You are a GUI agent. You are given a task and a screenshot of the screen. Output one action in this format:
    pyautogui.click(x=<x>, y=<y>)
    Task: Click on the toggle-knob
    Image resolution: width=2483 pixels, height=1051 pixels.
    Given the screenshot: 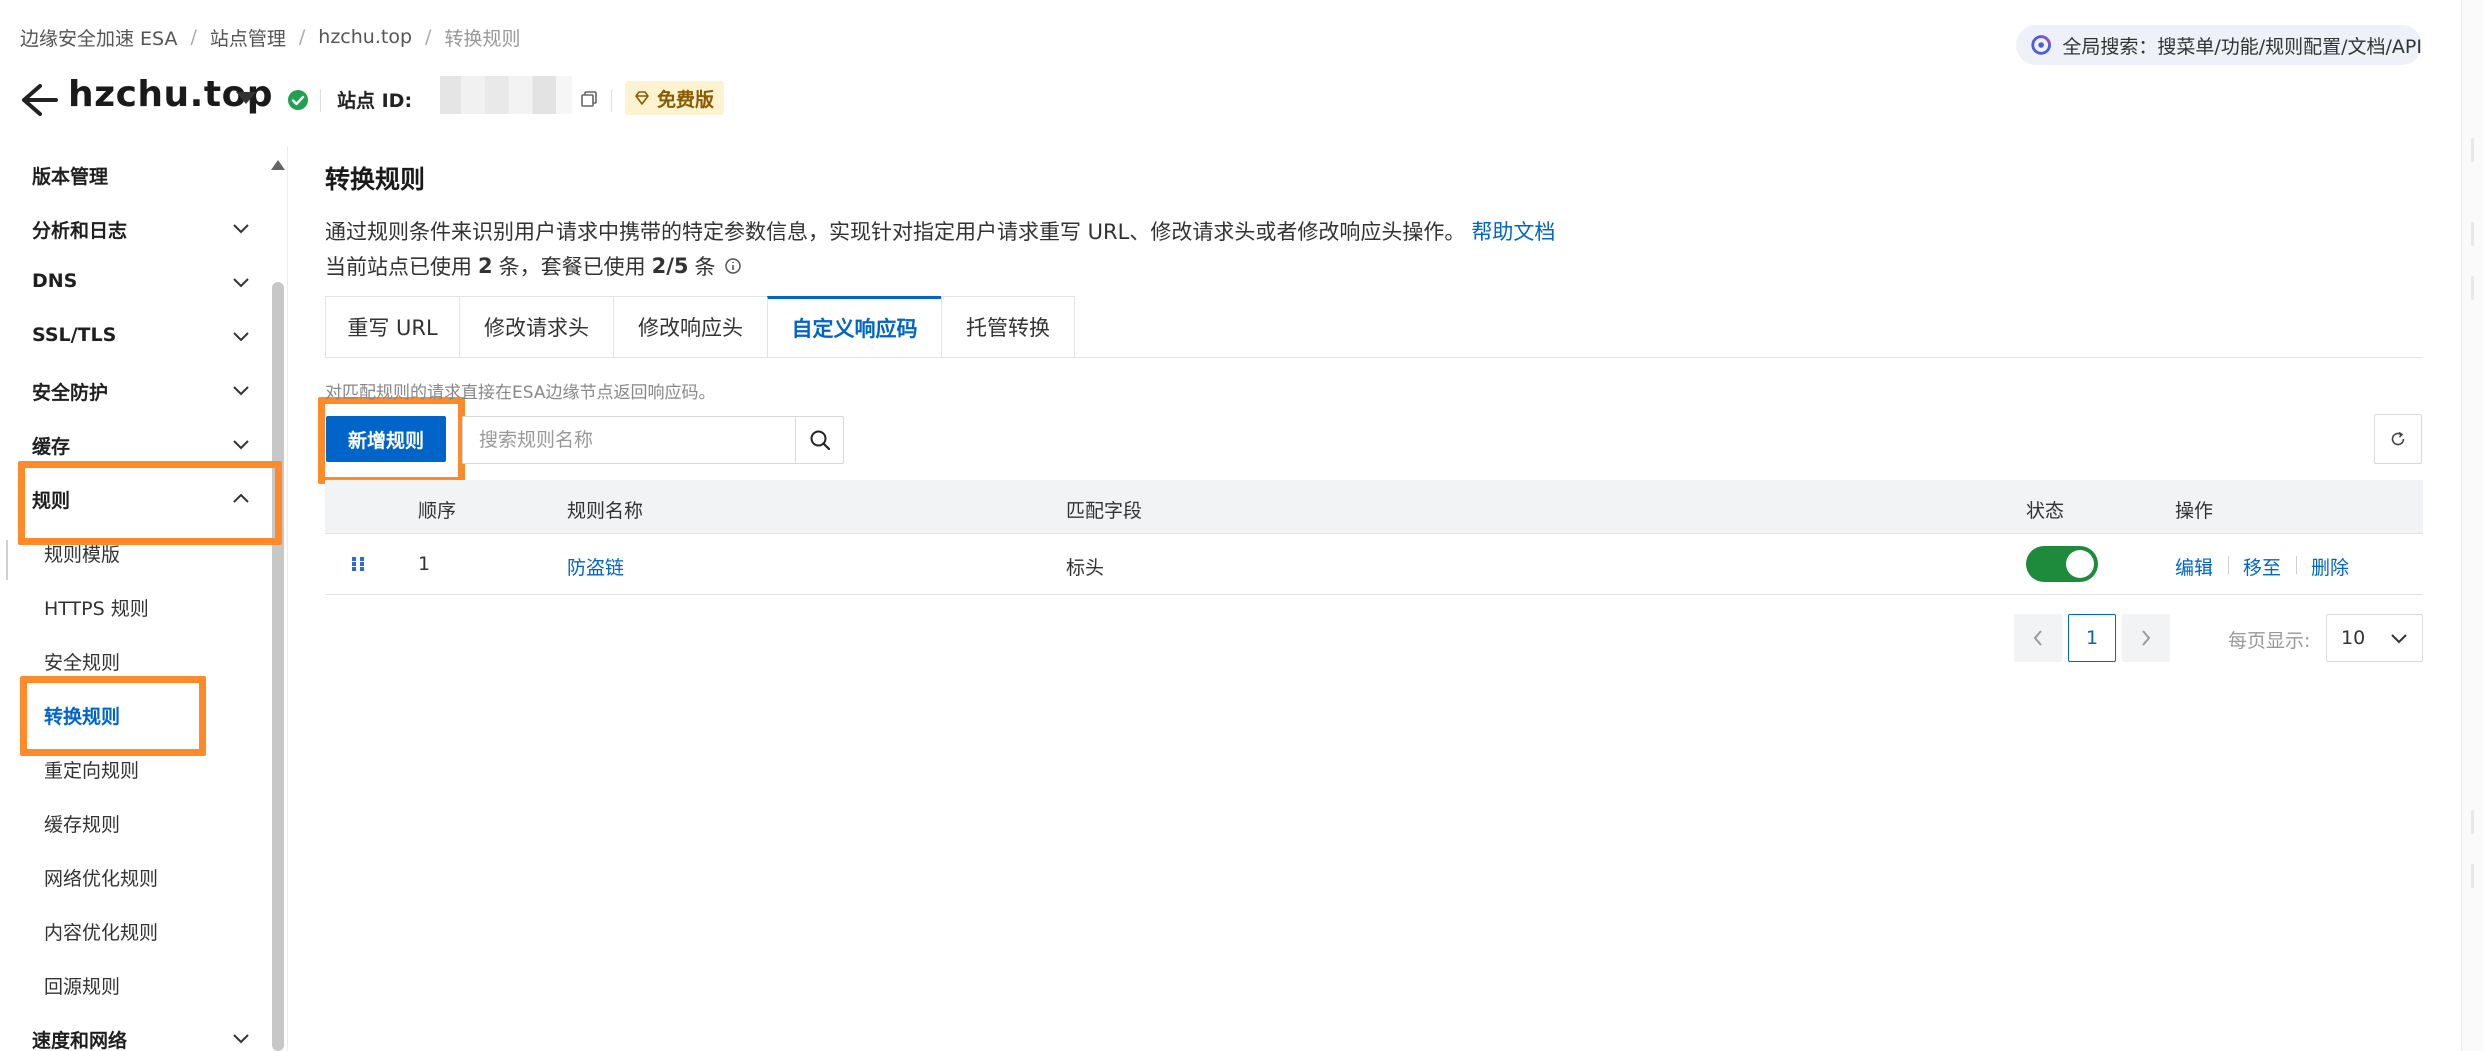 What is the action you would take?
    pyautogui.click(x=2080, y=564)
    